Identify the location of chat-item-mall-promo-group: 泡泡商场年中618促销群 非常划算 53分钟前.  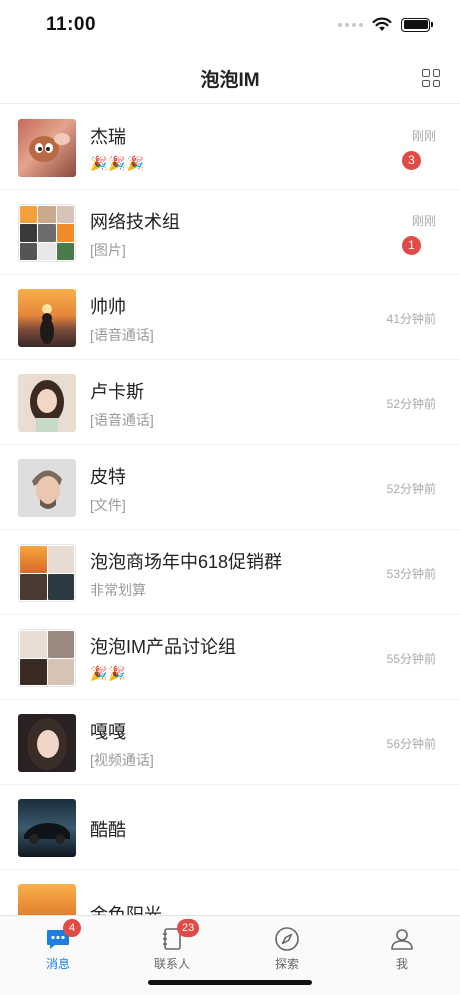
(230, 572).